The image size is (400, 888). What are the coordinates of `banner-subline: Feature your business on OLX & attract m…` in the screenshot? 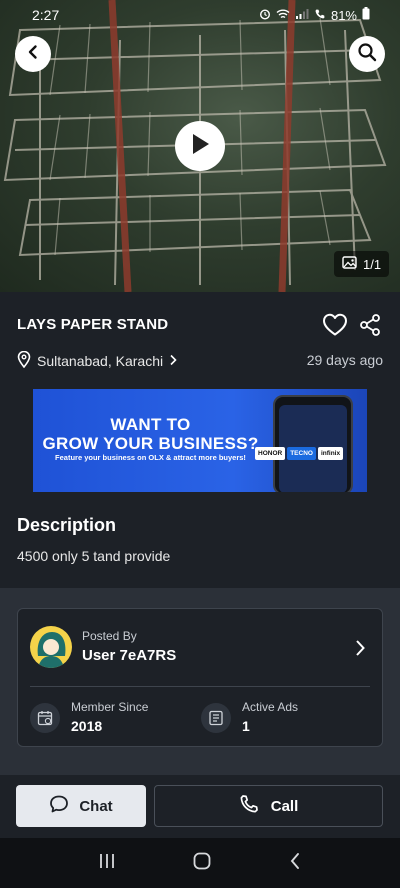 It's located at (150, 457).